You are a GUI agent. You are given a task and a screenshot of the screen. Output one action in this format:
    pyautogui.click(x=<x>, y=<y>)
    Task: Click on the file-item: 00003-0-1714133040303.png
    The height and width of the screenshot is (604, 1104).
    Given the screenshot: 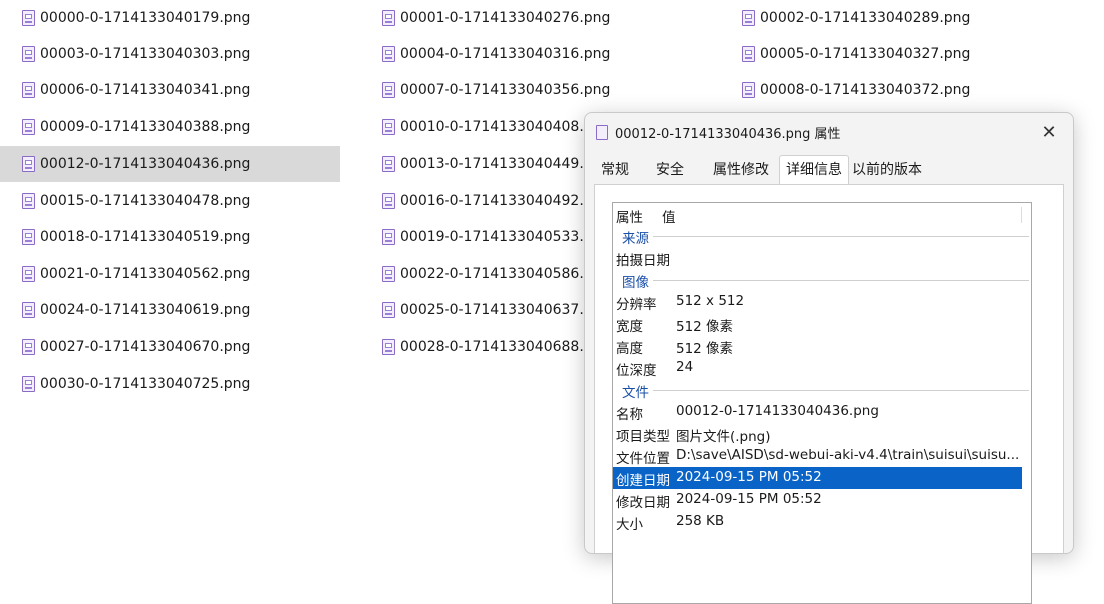 What is the action you would take?
    pyautogui.click(x=170, y=54)
    